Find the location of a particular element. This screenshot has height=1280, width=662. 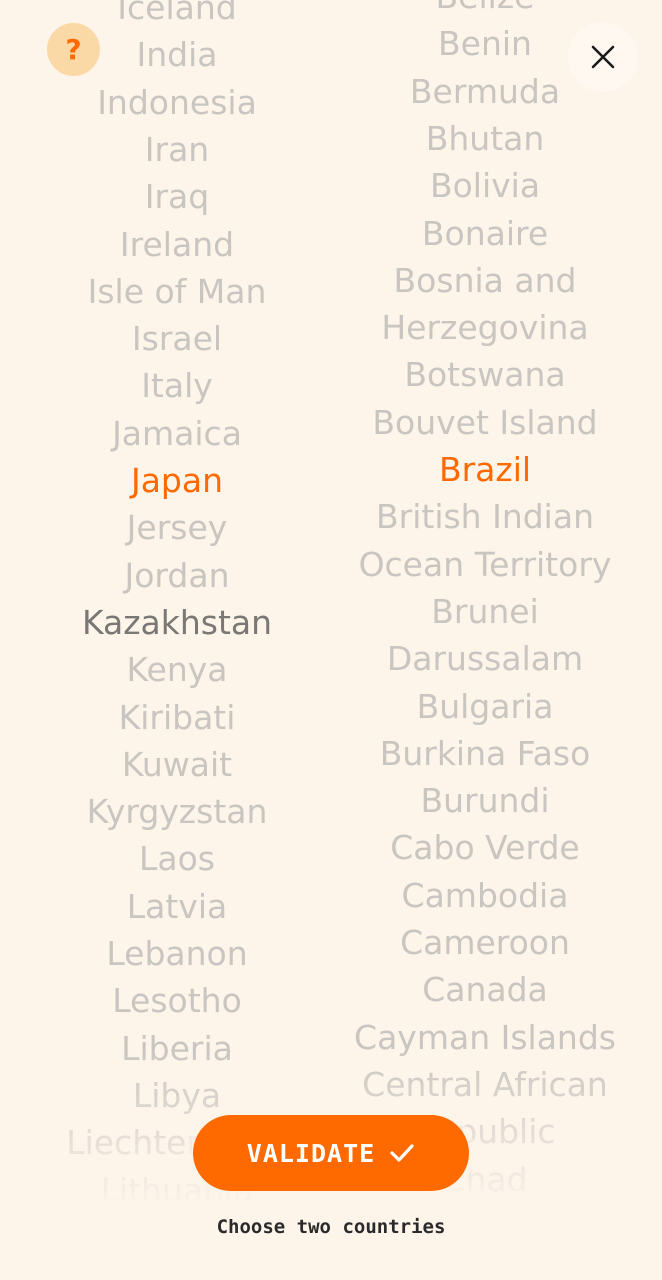

country-option: Jersey is located at coordinates (177, 527).